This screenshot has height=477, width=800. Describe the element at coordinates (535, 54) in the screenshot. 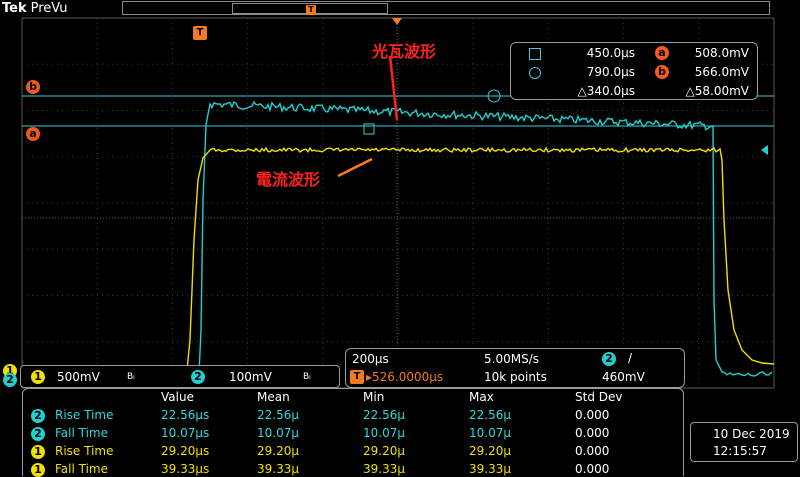

I see `cursor-square-icon` at that location.